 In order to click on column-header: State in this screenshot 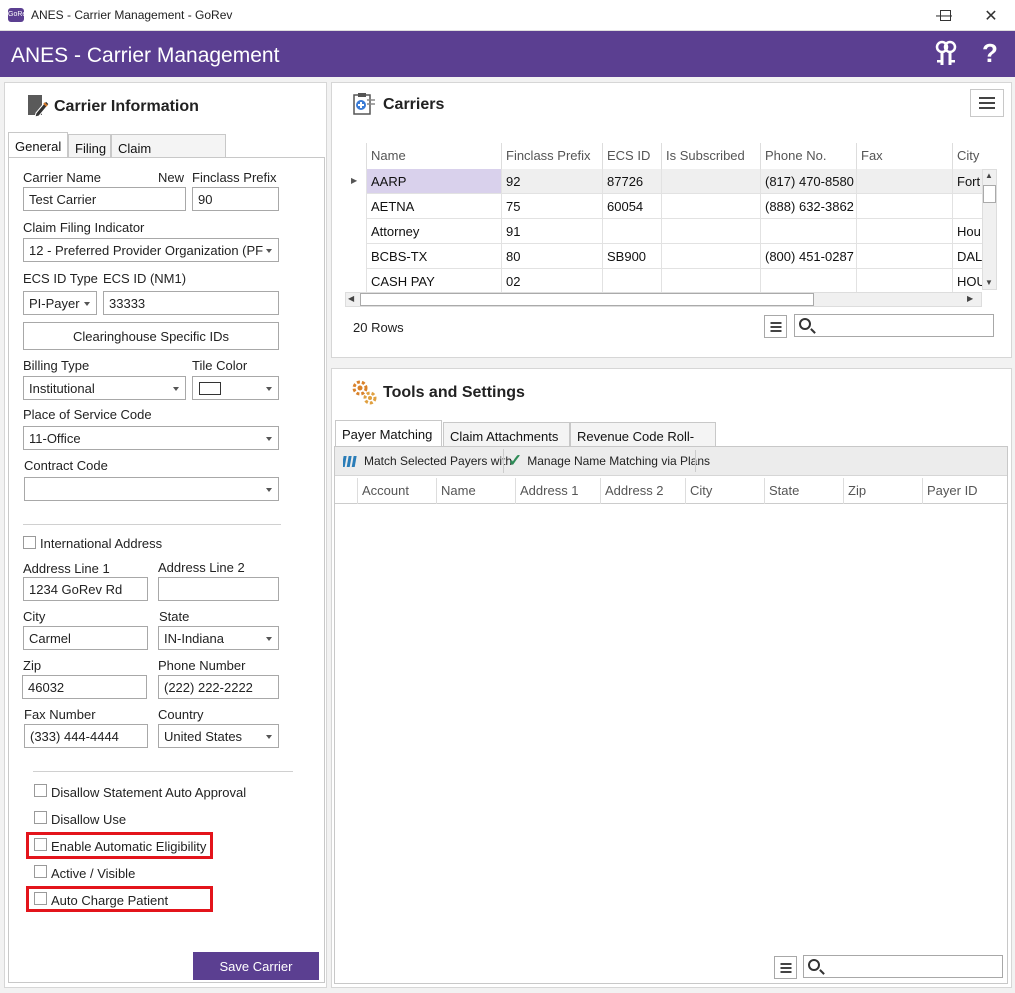, I will do `click(803, 491)`.